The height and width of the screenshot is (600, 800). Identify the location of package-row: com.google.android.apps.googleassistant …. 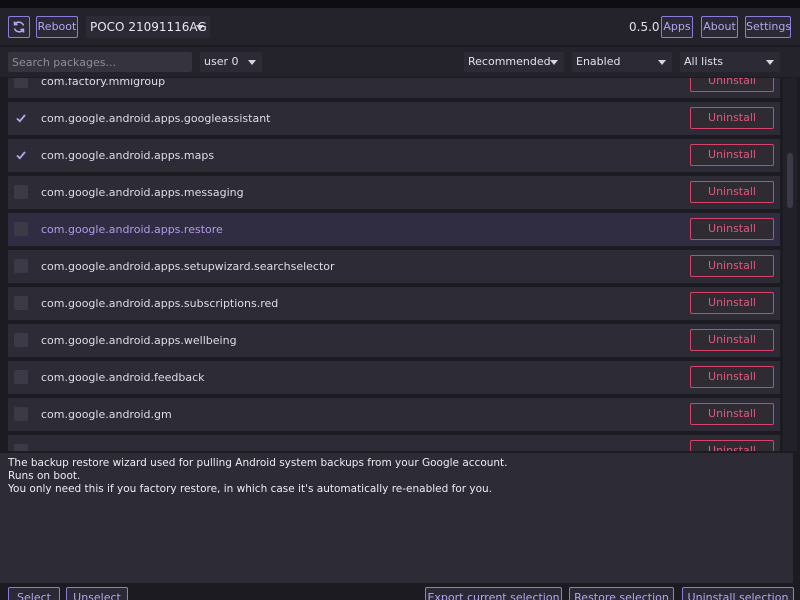
(394, 118).